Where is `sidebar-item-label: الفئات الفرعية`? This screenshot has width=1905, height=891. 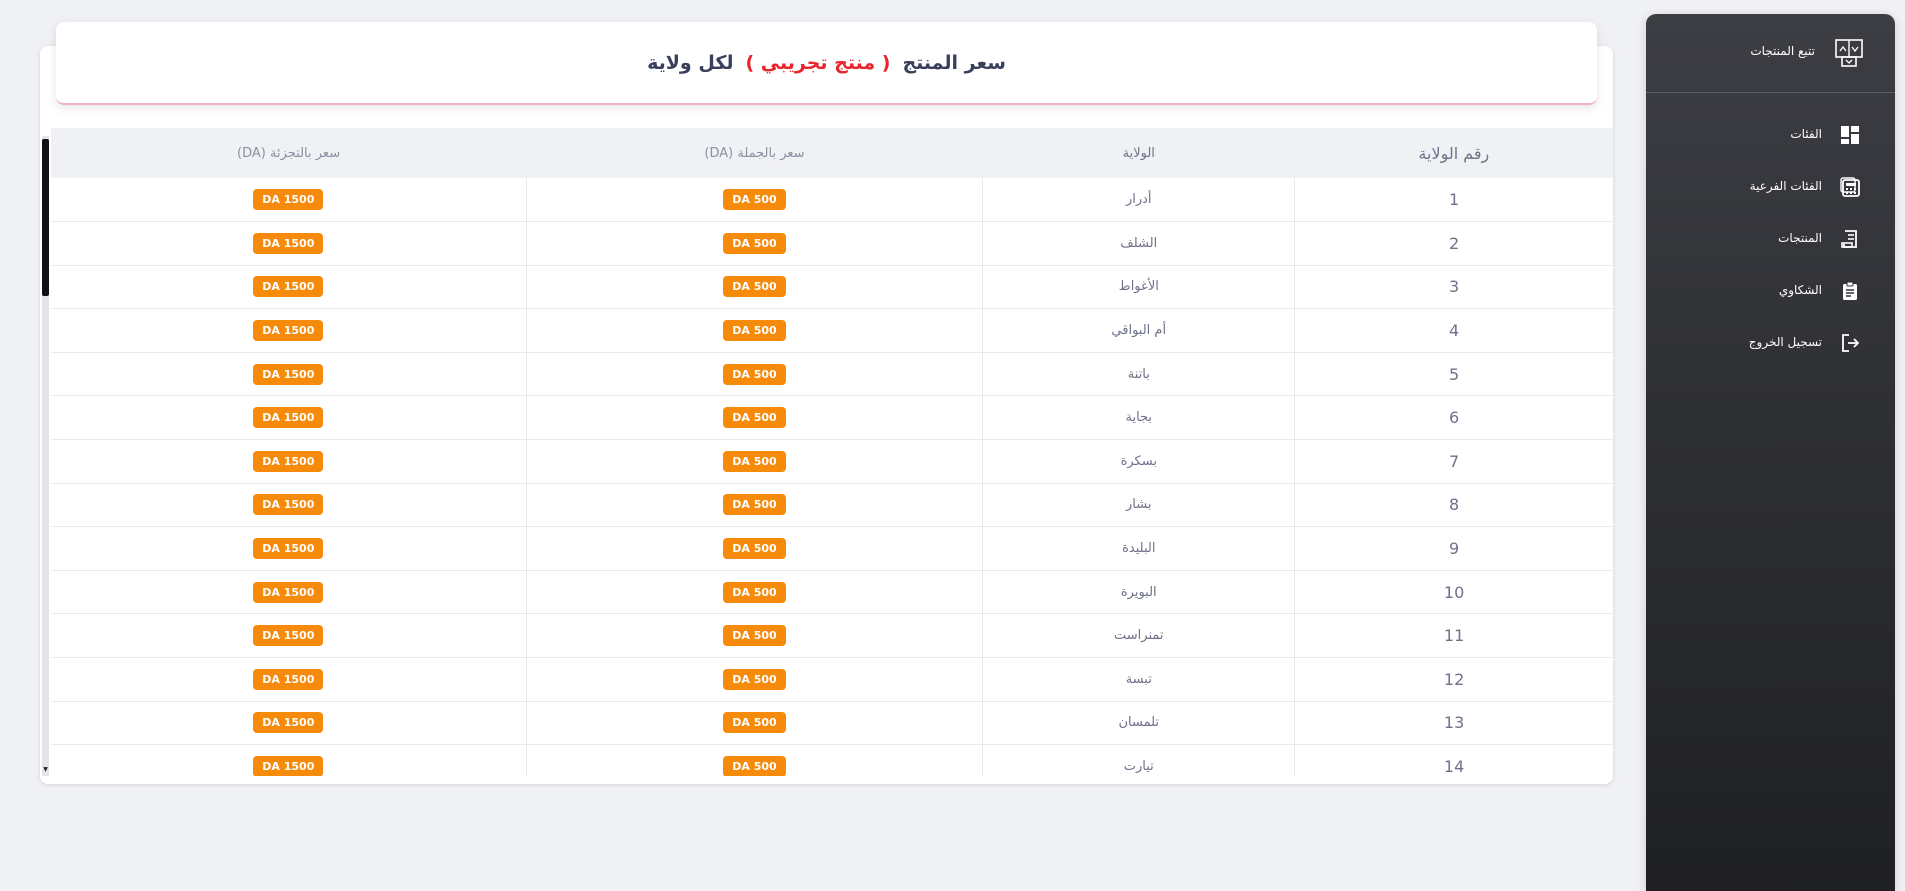
sidebar-item-label: الفئات الفرعية is located at coordinates (1785, 186).